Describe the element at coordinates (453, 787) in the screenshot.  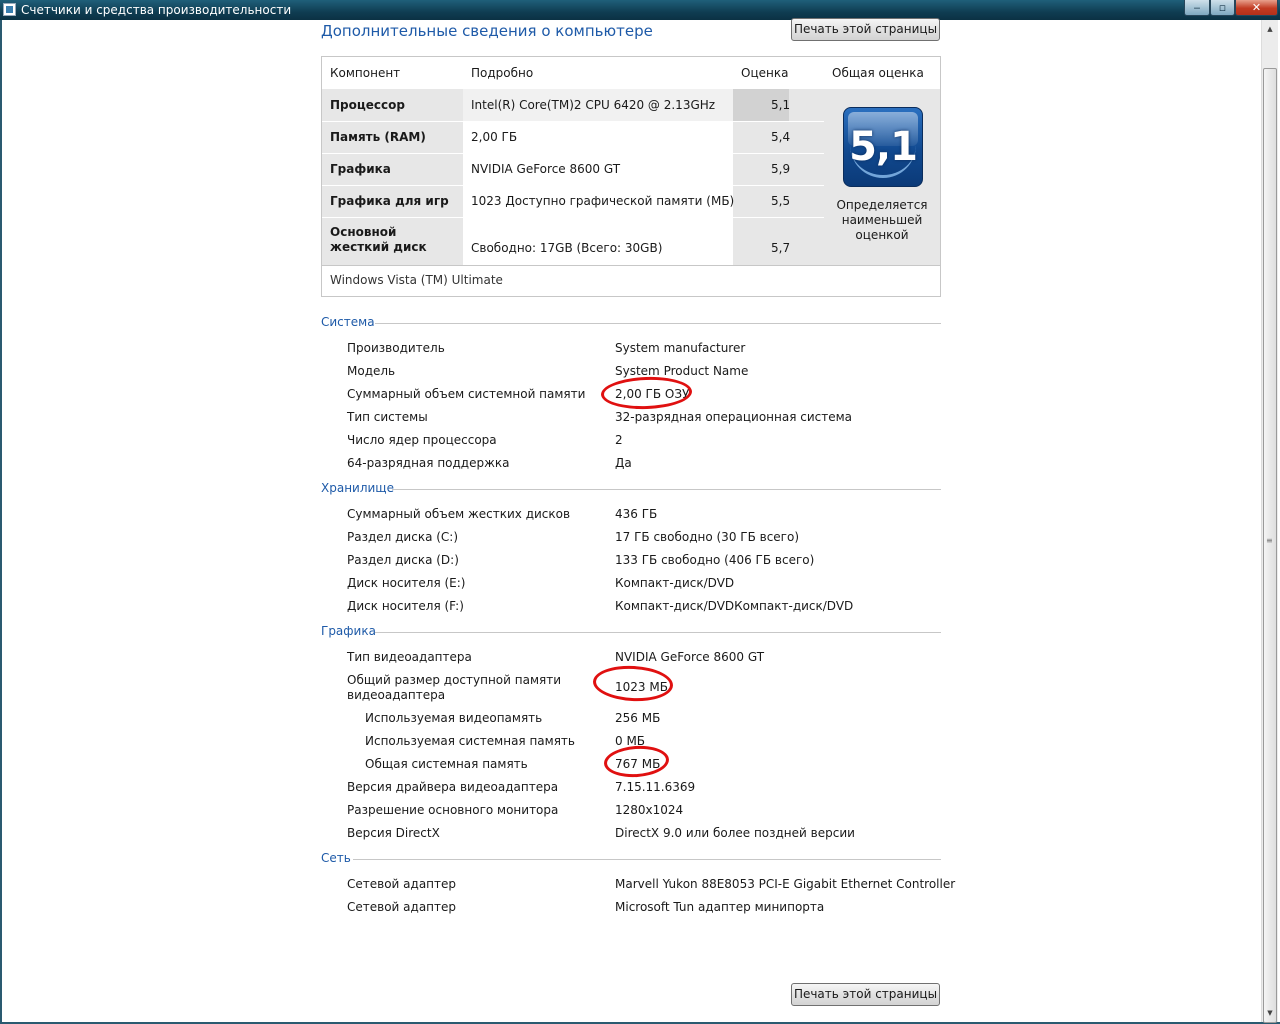
I see `graphics-label: Версия драйвера видеоадаптера` at that location.